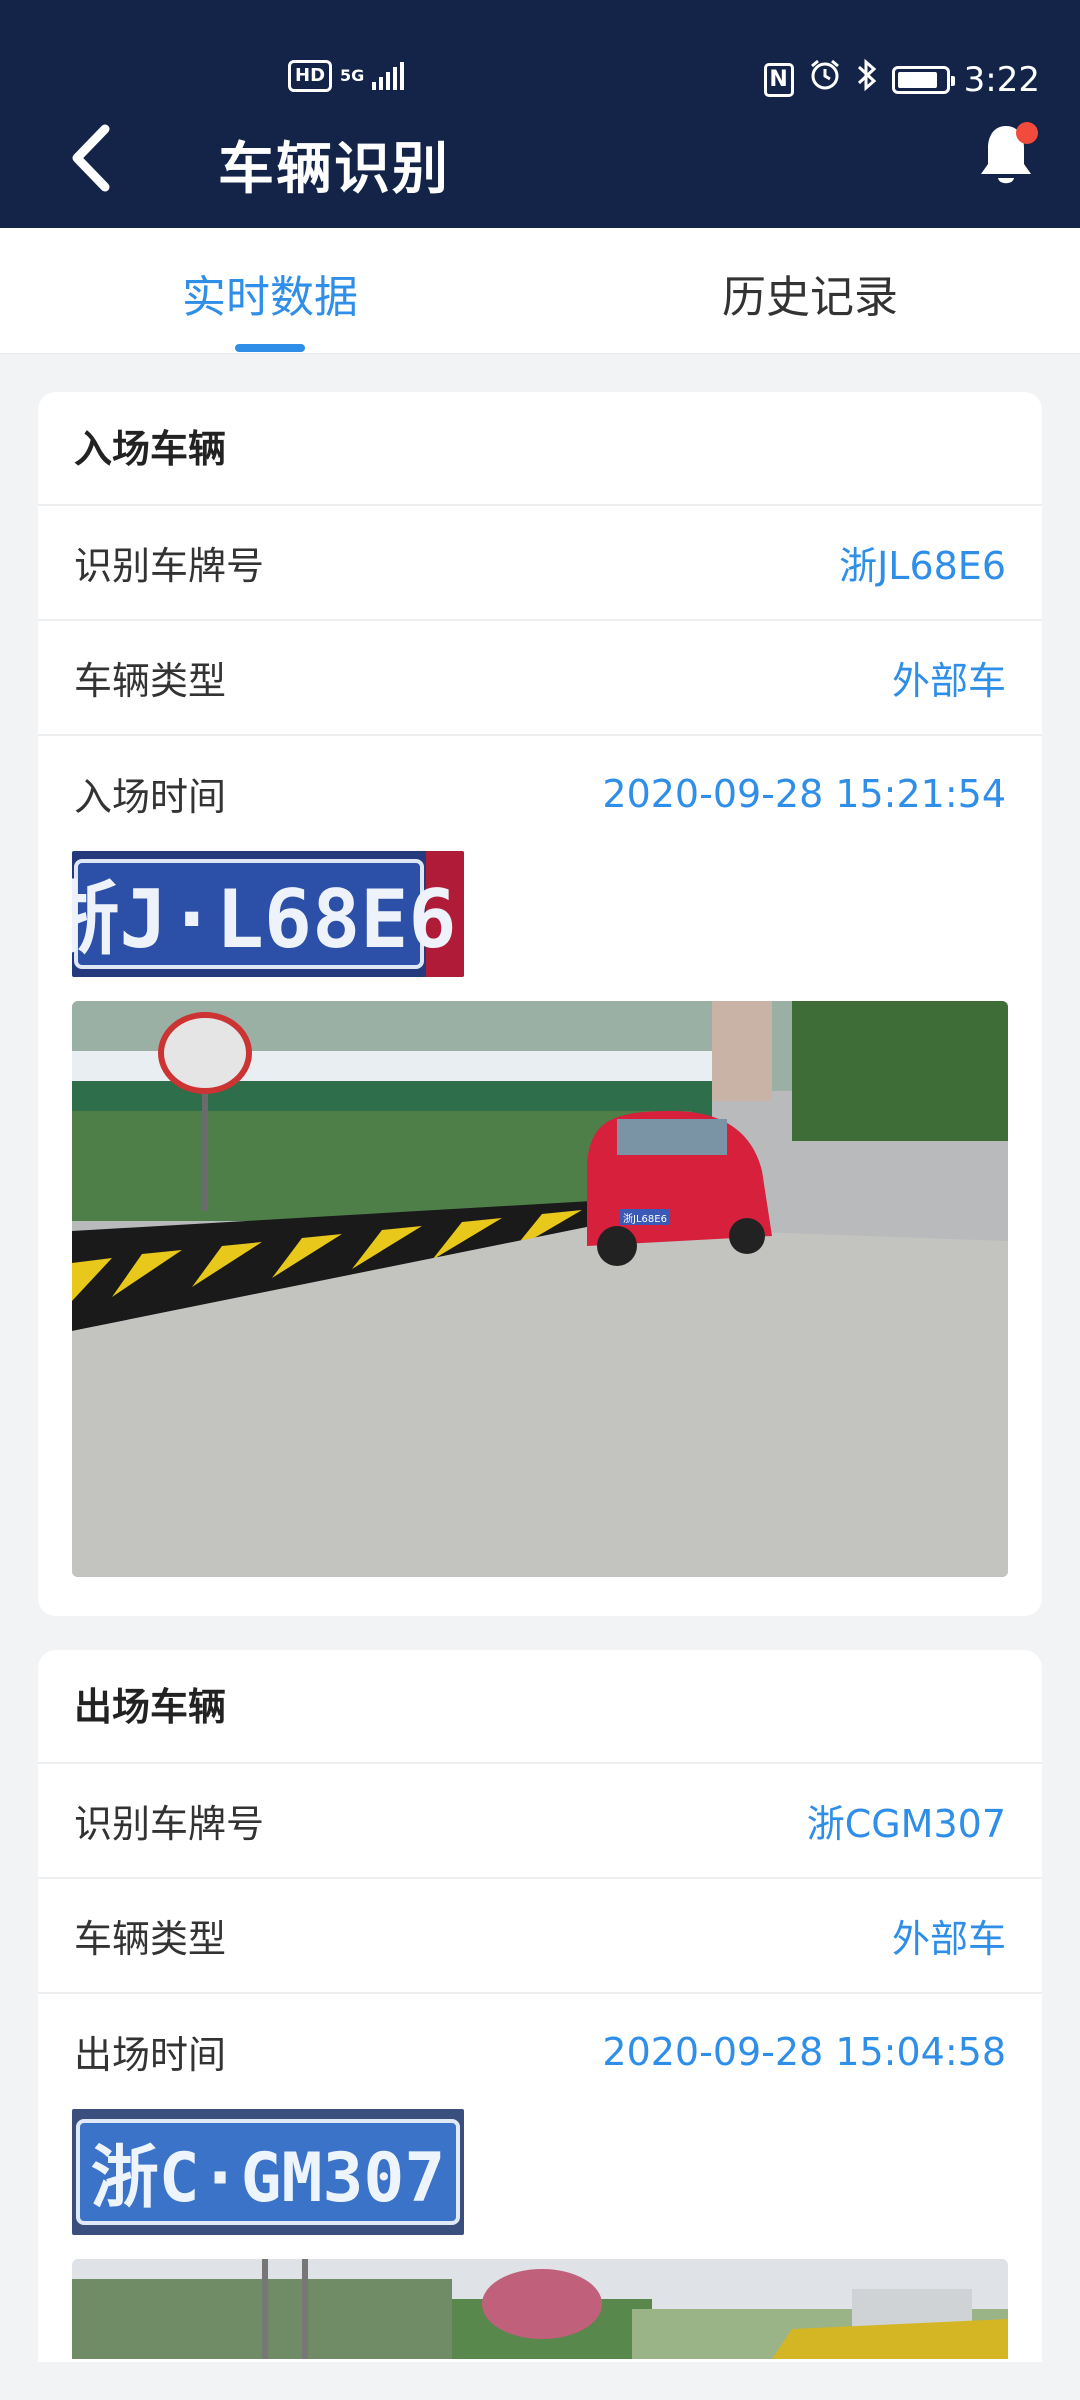  What do you see at coordinates (810, 291) in the screenshot?
I see `tab-history: 历史记录` at bounding box center [810, 291].